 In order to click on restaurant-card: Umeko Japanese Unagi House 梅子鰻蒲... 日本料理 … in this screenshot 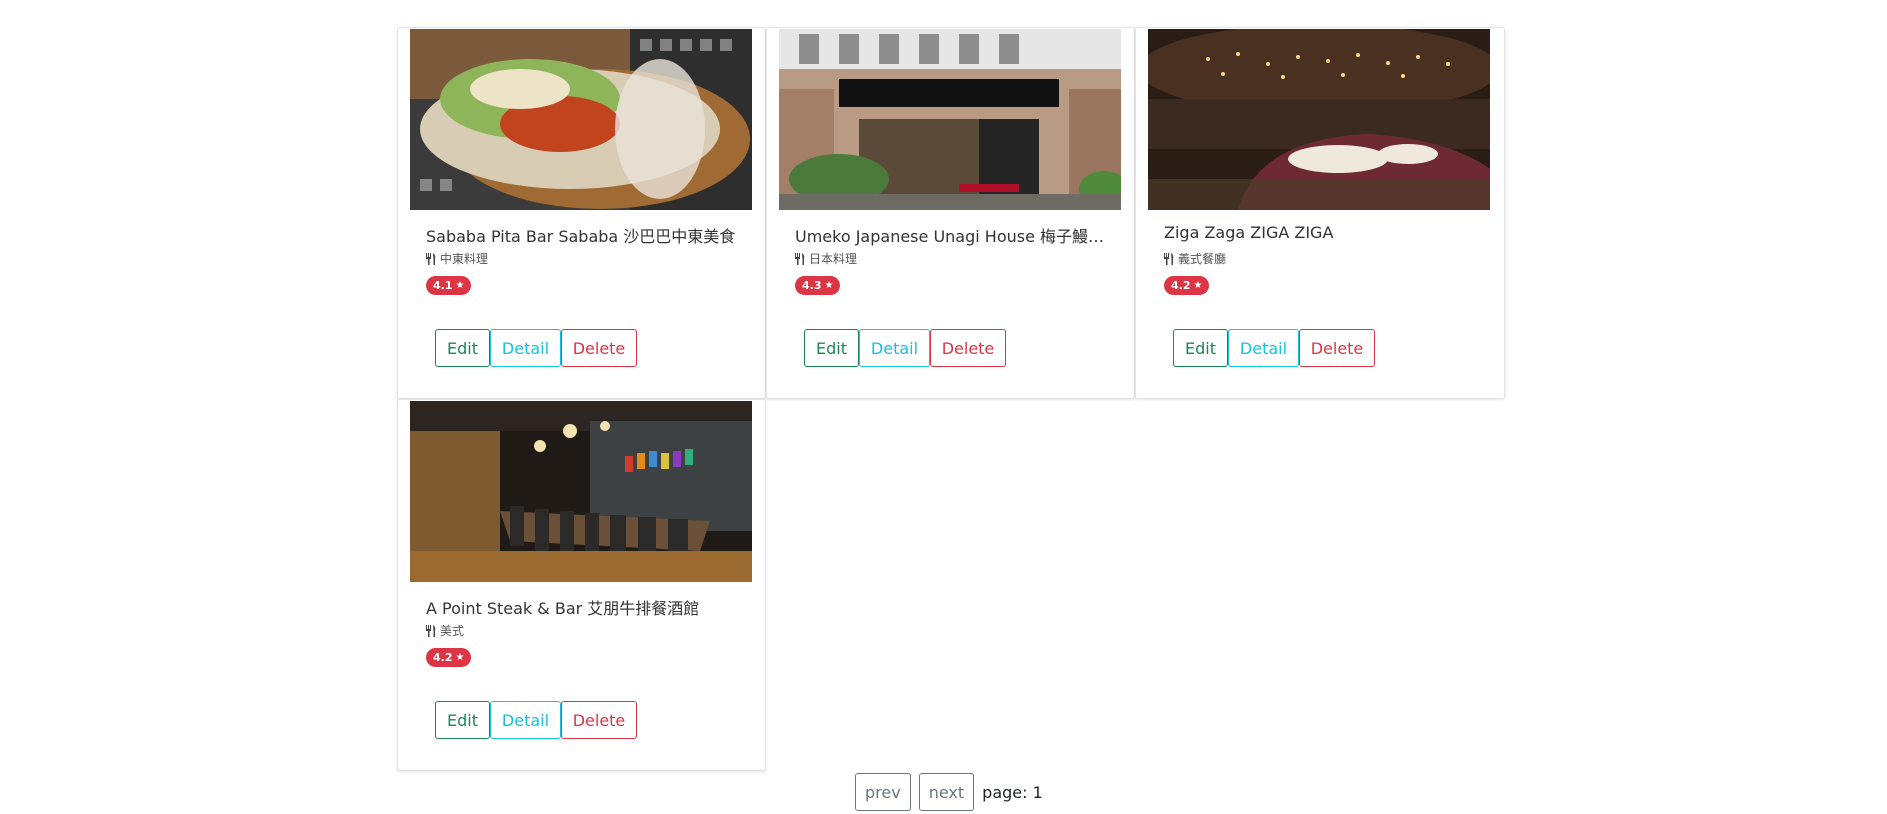, I will do `click(950, 213)`.